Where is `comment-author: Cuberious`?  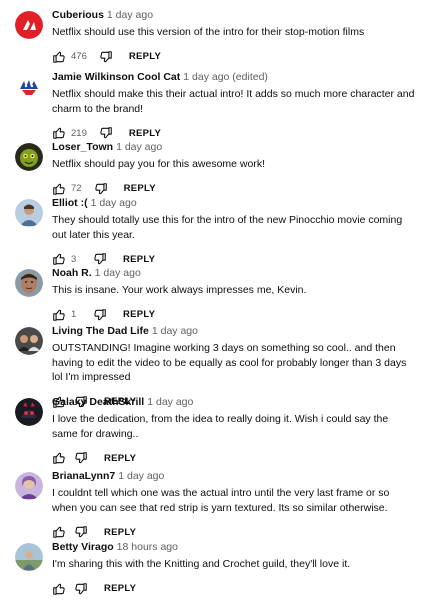 comment-author: Cuberious is located at coordinates (78, 15).